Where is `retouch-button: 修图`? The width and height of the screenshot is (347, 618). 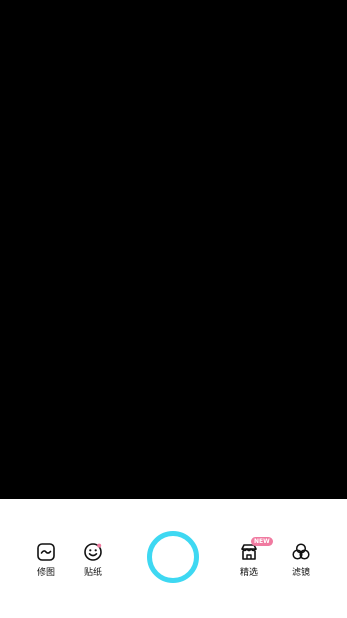 retouch-button: 修图 is located at coordinates (46, 560).